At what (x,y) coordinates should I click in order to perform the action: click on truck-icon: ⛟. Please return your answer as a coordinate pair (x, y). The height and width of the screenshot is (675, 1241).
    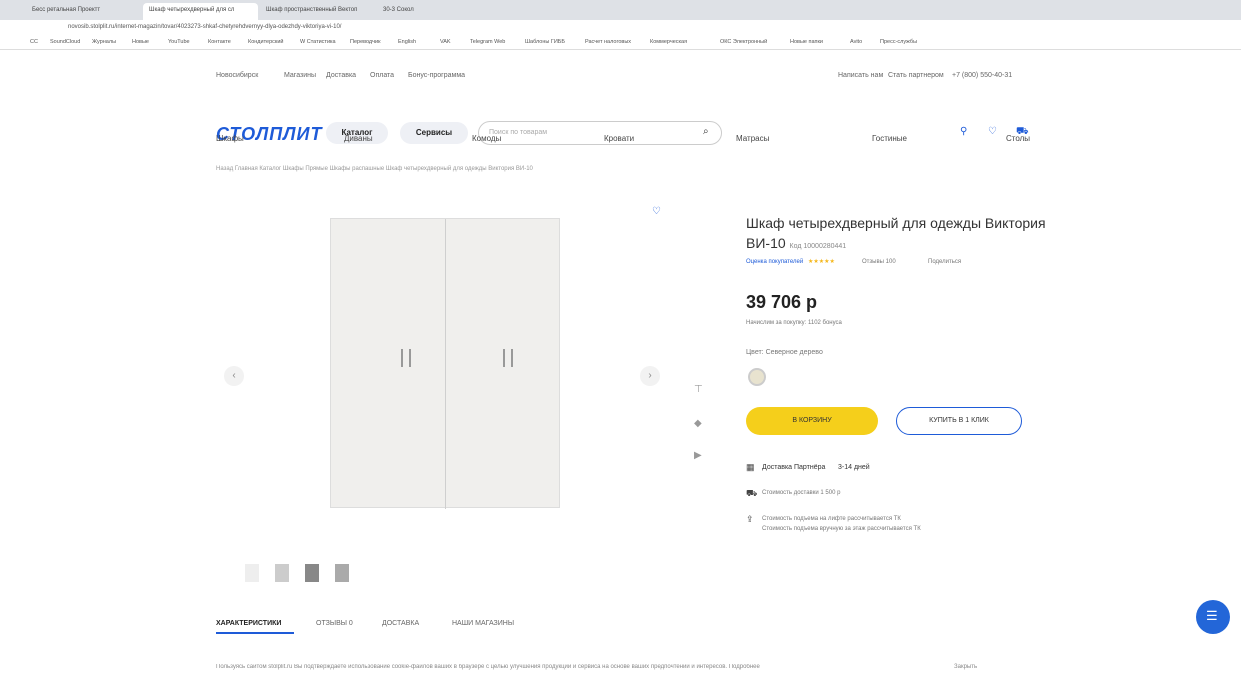
    Looking at the image, I should click on (752, 493).